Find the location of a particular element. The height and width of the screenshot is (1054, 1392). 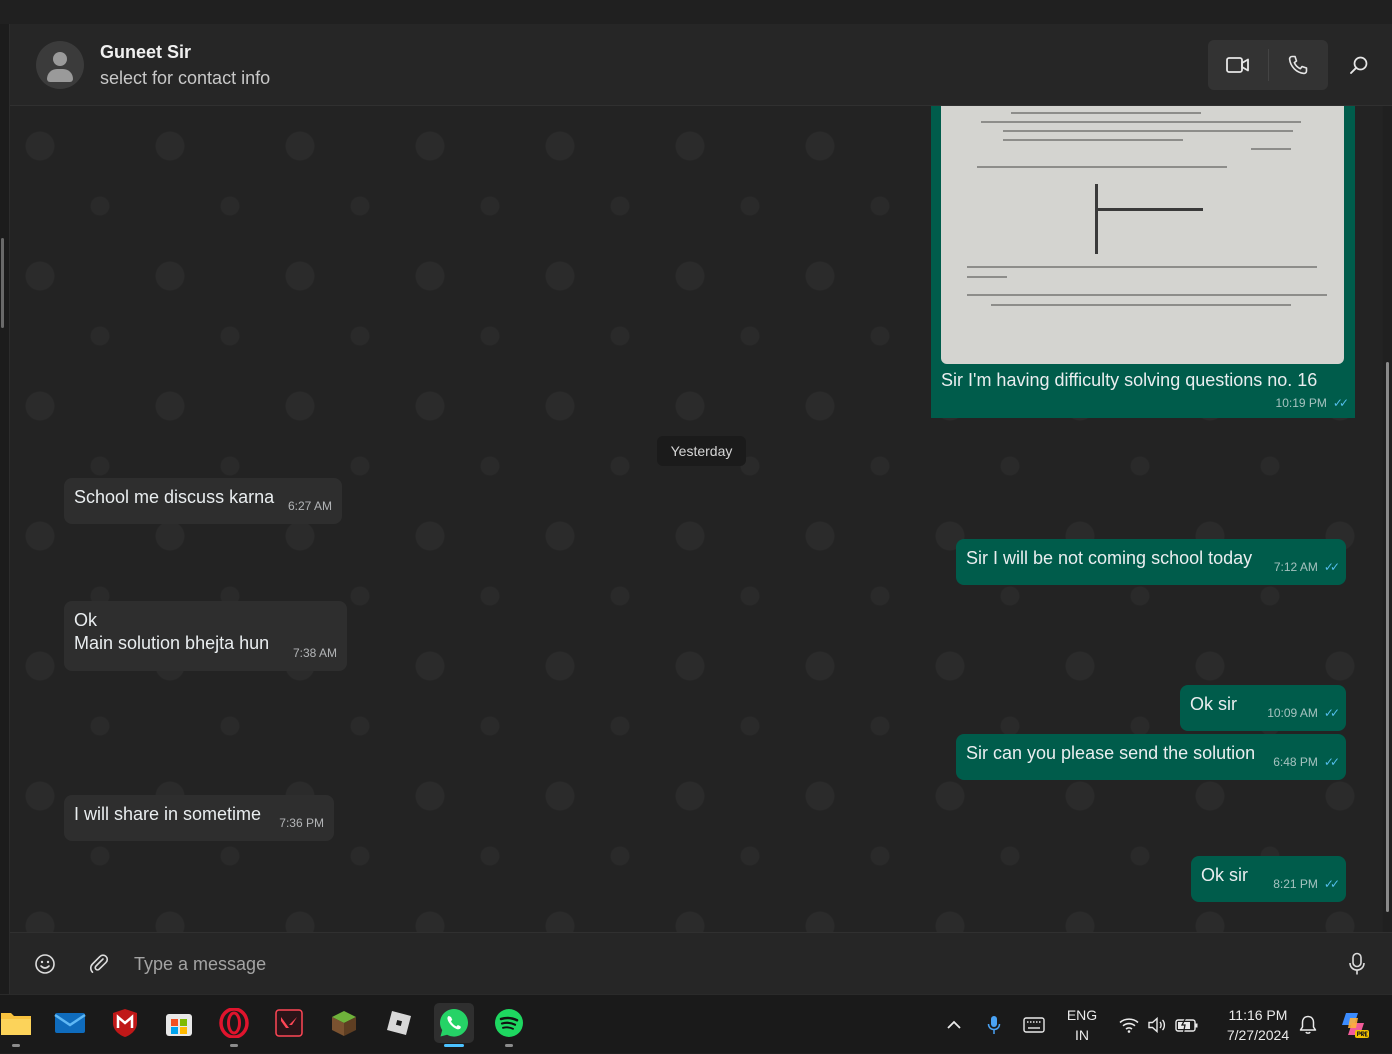

voice-message-button is located at coordinates (1357, 964).